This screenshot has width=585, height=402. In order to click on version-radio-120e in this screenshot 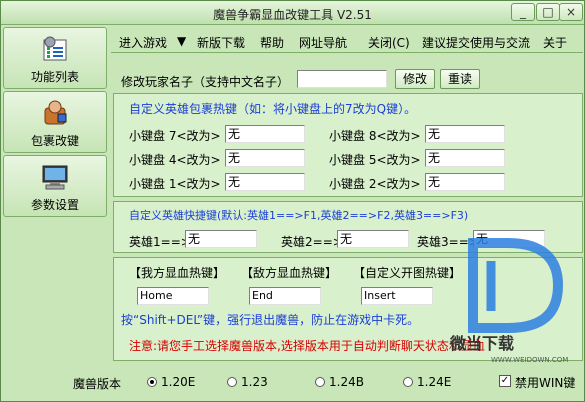, I will do `click(152, 382)`.